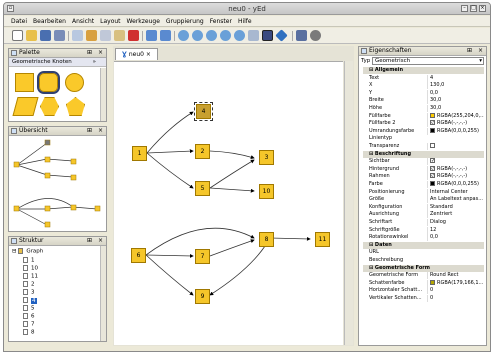 Image resolution: width=496 pixels, height=357 pixels. I want to click on grid-icon, so click(253, 35).